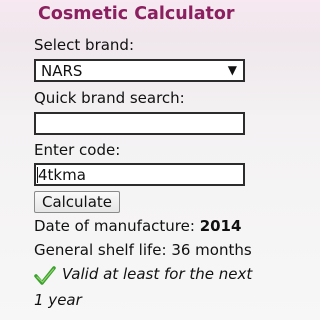 Image resolution: width=320 pixels, height=320 pixels. I want to click on manufacture-date: Date of manufacture: 2014, so click(137, 226).